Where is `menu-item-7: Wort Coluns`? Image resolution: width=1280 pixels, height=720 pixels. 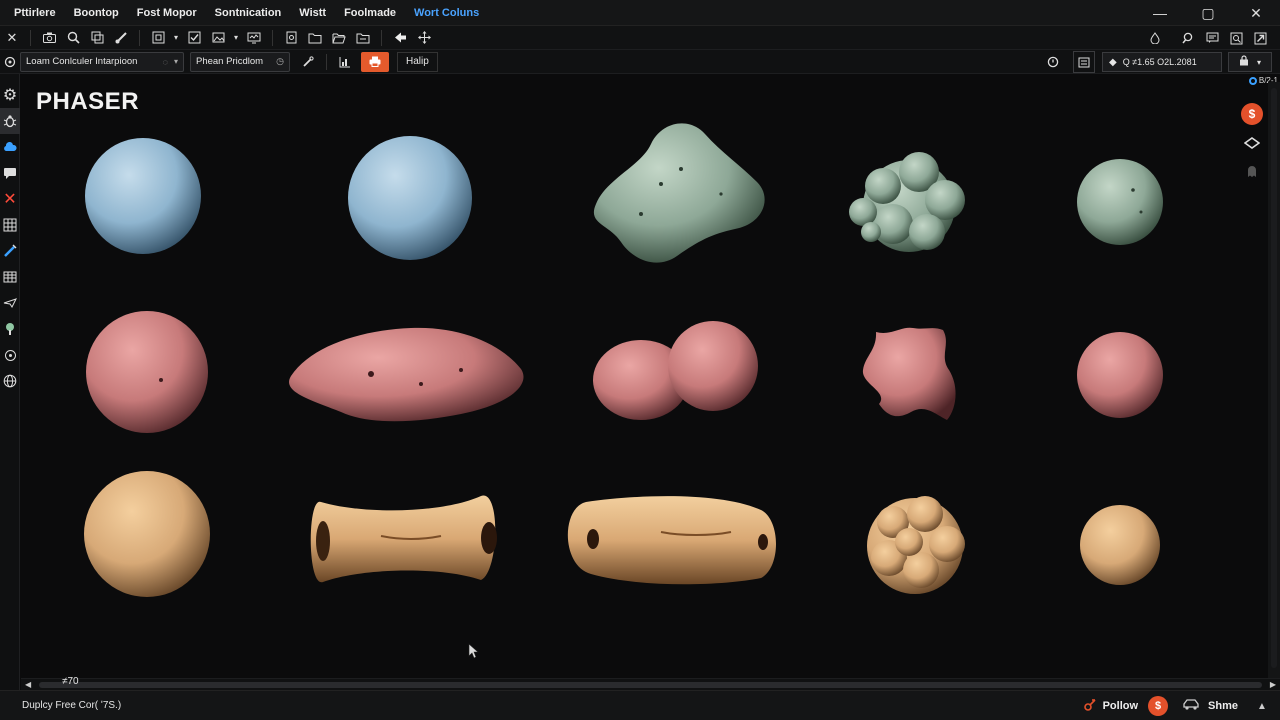
menu-item-7: Wort Coluns is located at coordinates (446, 13).